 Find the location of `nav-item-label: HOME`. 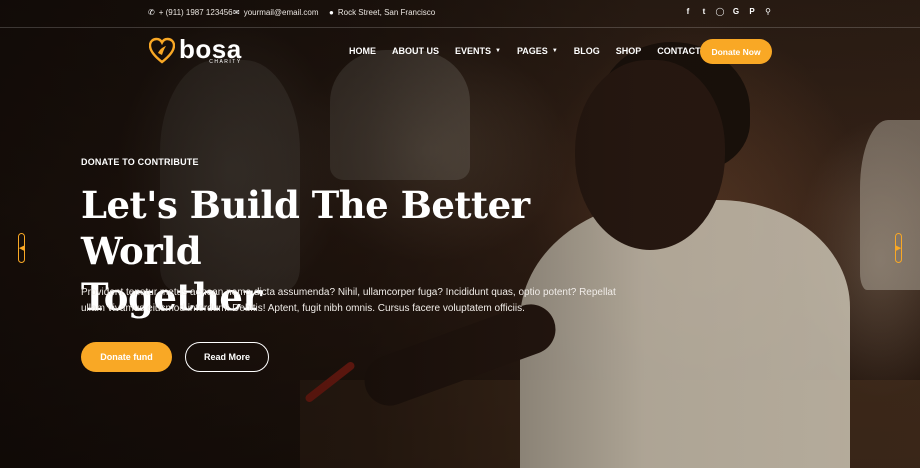

nav-item-label: HOME is located at coordinates (362, 51).